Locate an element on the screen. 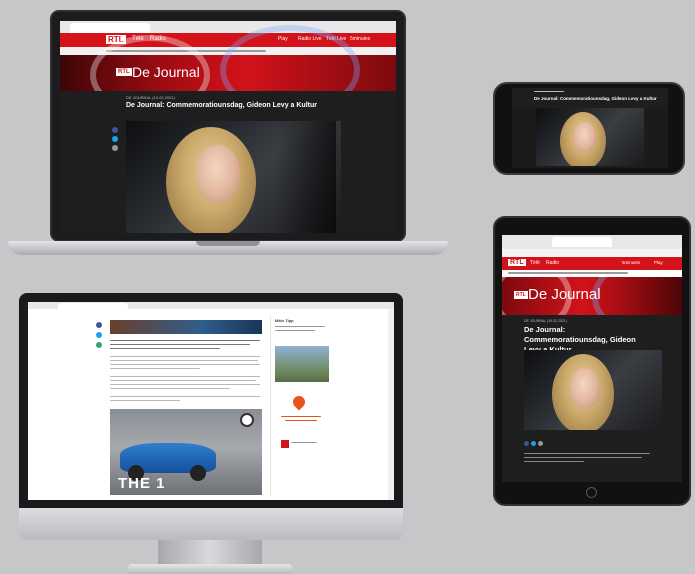 Image resolution: width=695 pixels, height=574 pixels. laptop-notch is located at coordinates (228, 243).